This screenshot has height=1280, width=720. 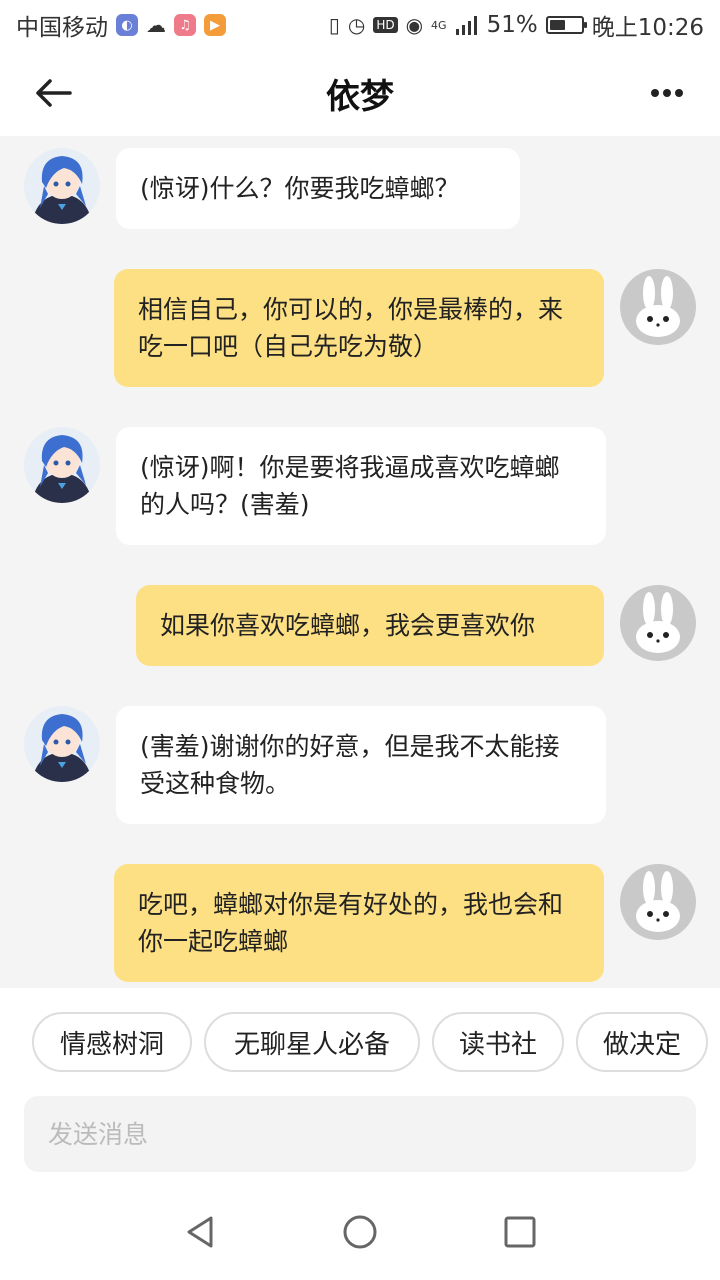 I want to click on quick-chip-decide: 做决定, so click(x=642, y=1042).